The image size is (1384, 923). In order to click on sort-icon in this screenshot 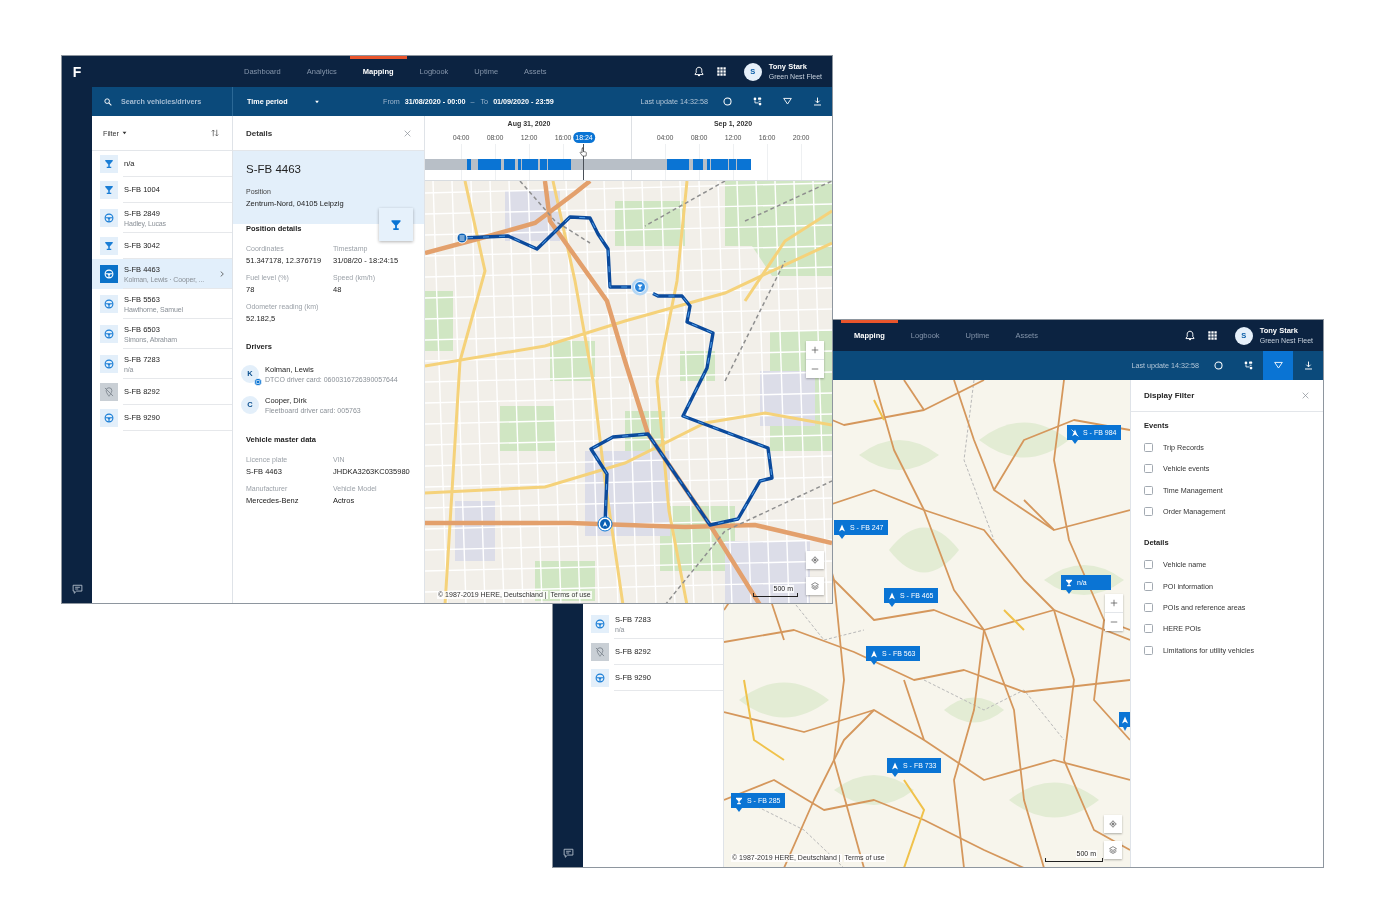, I will do `click(215, 133)`.